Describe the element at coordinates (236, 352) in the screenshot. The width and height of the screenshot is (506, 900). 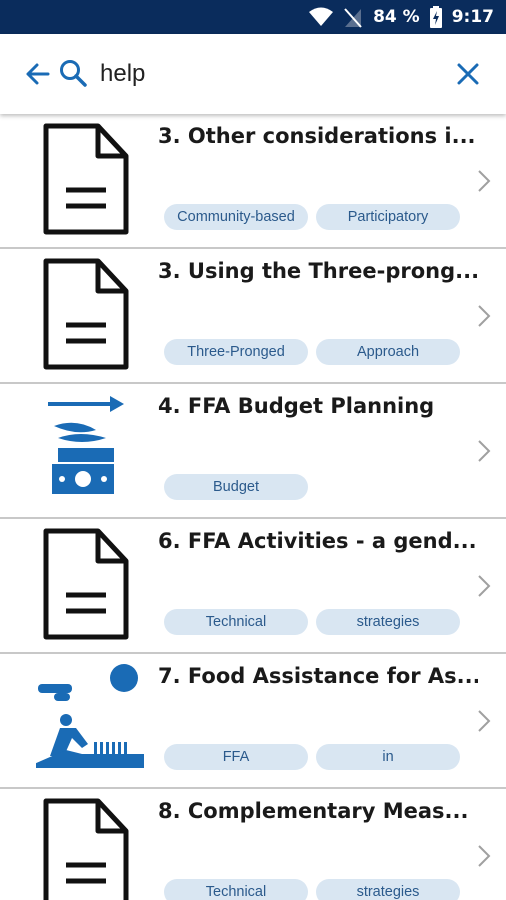
I see `tag: Three-Pronged` at that location.